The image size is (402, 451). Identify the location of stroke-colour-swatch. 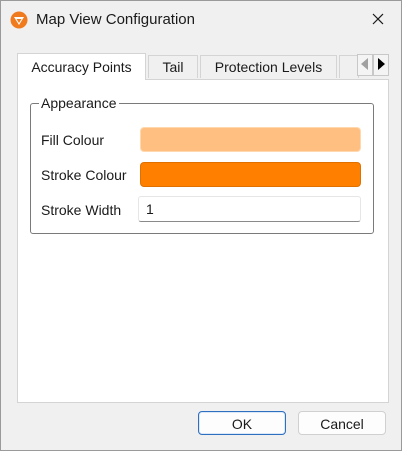
(250, 174).